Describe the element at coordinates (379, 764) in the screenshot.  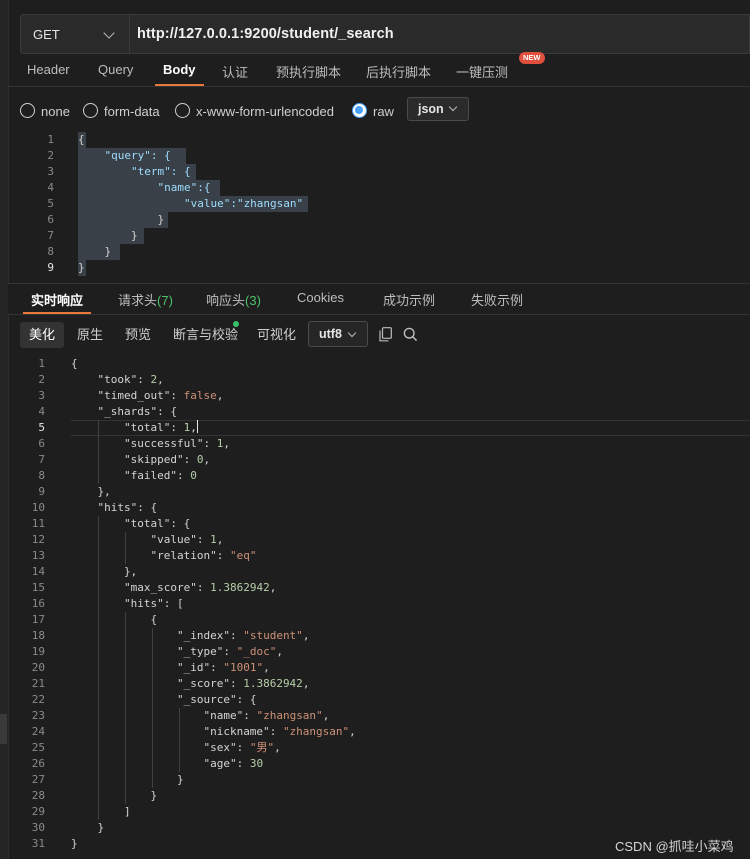
I see `code-line: 26 "age": 30` at that location.